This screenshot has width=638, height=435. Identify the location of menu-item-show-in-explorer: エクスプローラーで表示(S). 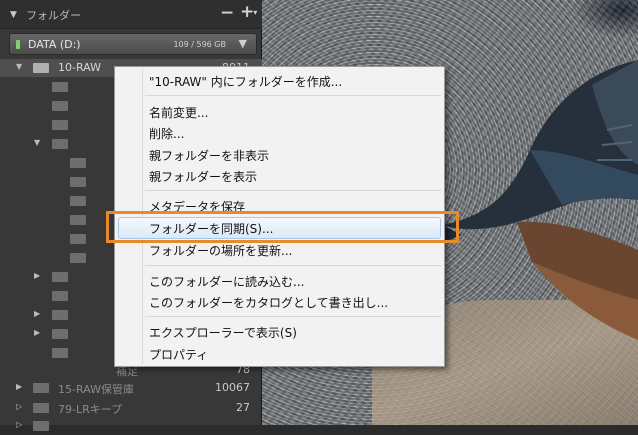
(223, 332).